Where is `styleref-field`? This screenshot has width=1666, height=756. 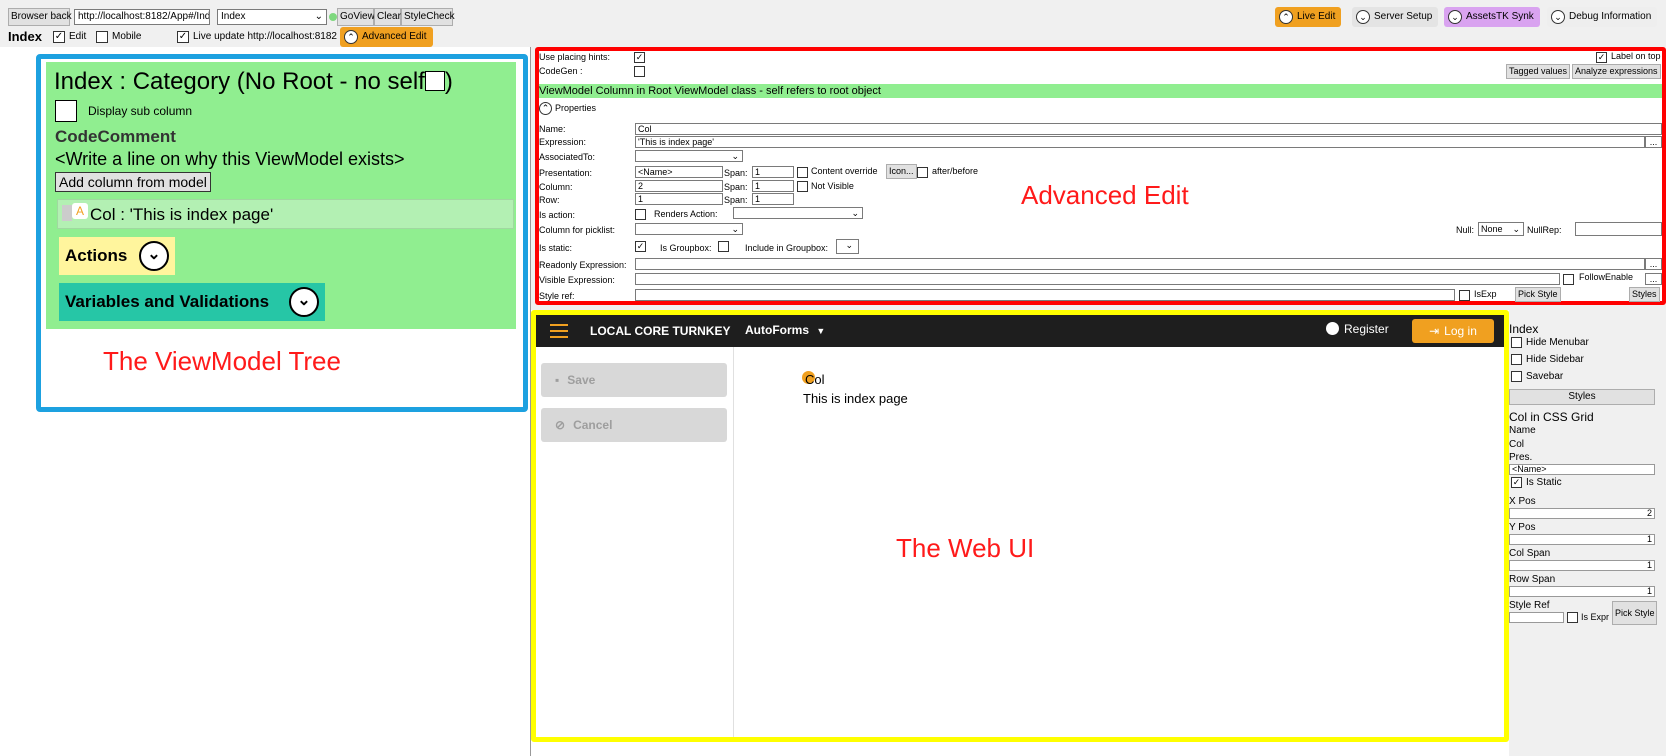
styleref-field is located at coordinates (1536, 617).